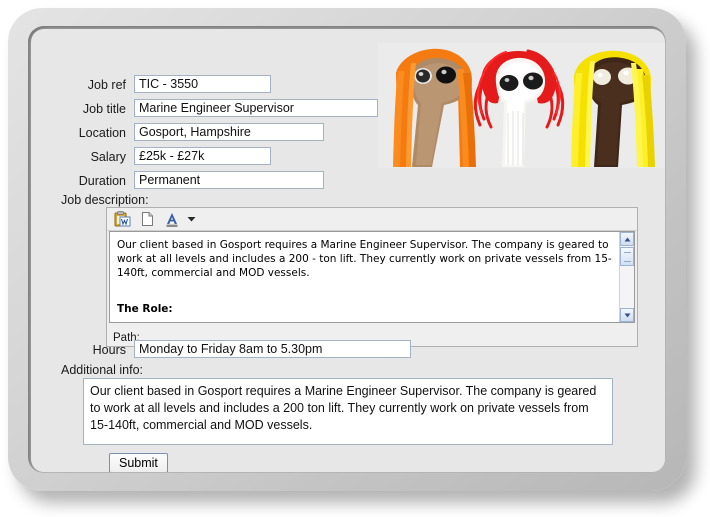  Describe the element at coordinates (108, 156) in the screenshot. I see `label-salary: Salary` at that location.